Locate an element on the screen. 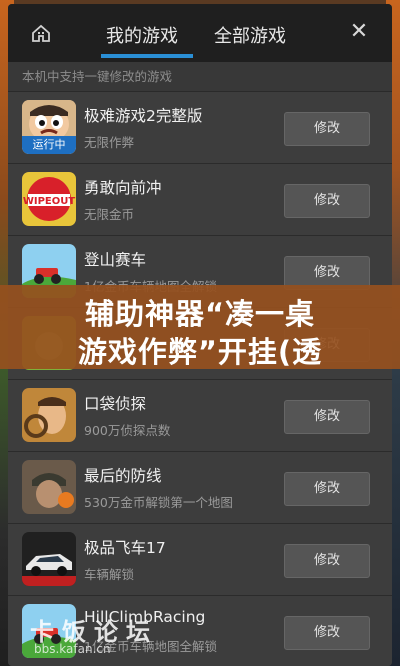 The height and width of the screenshot is (666, 400). list-item: 运行中 极难游戏2完整版 无限作弊 修改 is located at coordinates (200, 128).